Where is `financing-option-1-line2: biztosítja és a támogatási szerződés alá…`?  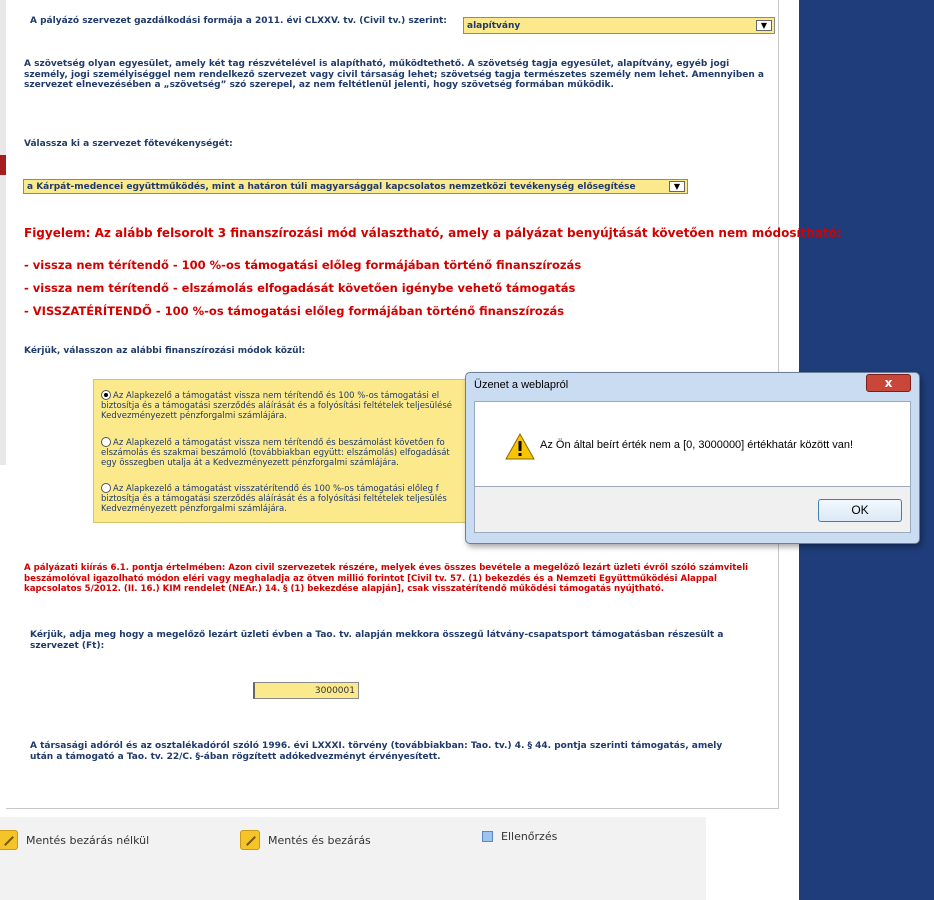 financing-option-1-line2: biztosítja és a támogatási szerződés alá… is located at coordinates (277, 406).